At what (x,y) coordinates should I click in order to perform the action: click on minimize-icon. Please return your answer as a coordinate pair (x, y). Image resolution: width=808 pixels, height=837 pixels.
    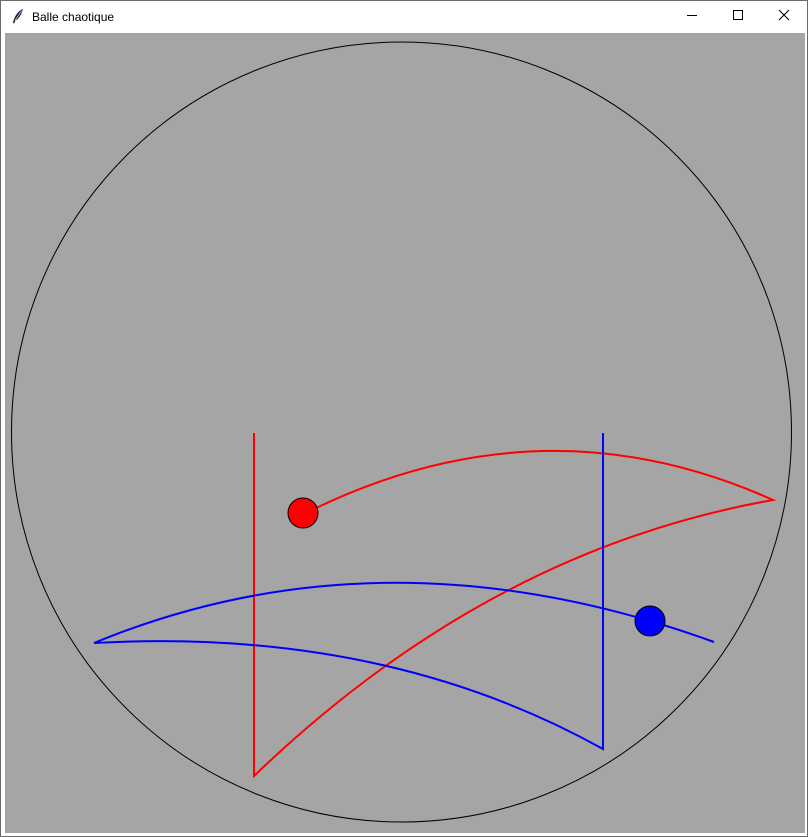
    Looking at the image, I should click on (692, 17).